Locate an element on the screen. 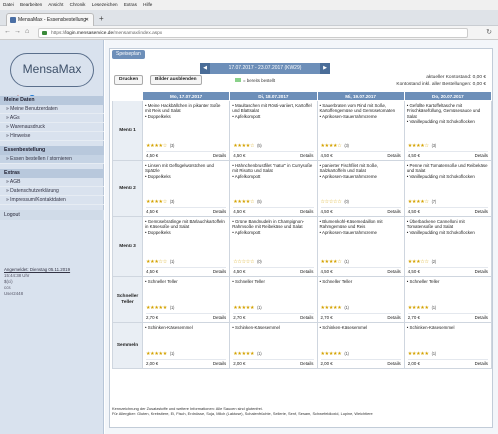 Image resolution: width=498 pixels, height=434 pixels. nav-item-impressum: » Impressum/Kontaktdaten is located at coordinates (52, 200).